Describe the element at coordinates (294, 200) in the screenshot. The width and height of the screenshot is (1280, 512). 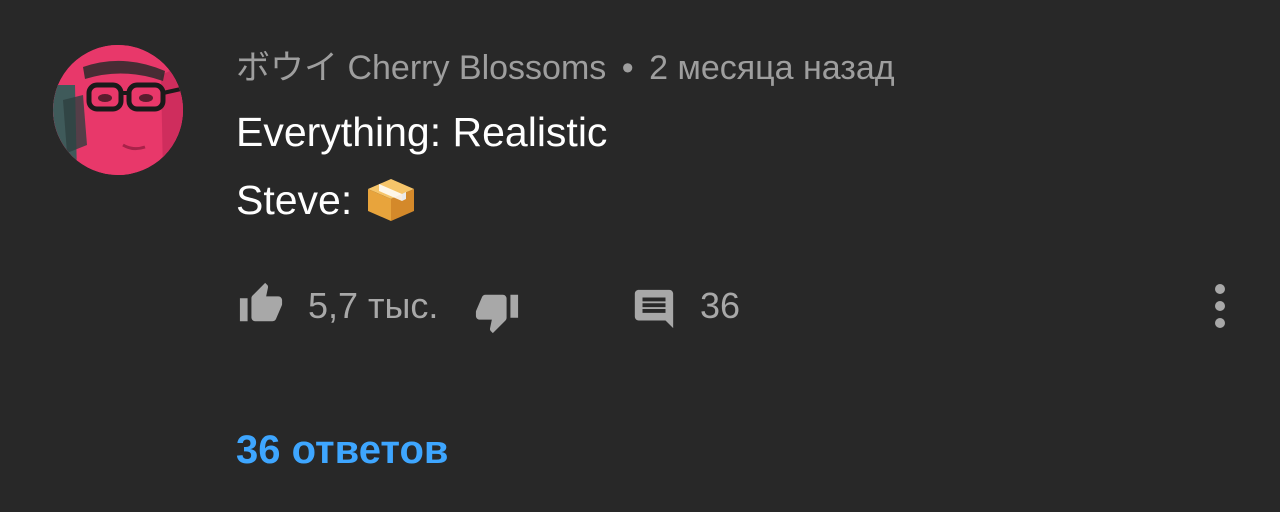
I see `comment-text: Steve:` at that location.